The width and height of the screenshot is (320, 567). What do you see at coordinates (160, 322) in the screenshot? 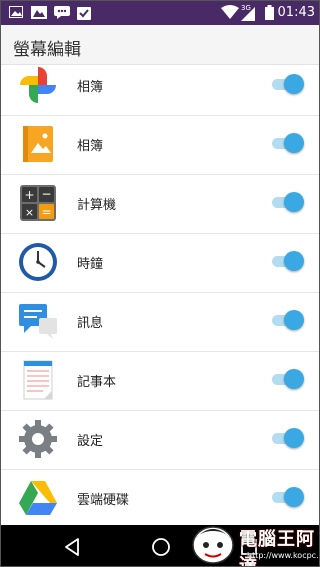
I see `list-item: 訊息` at bounding box center [160, 322].